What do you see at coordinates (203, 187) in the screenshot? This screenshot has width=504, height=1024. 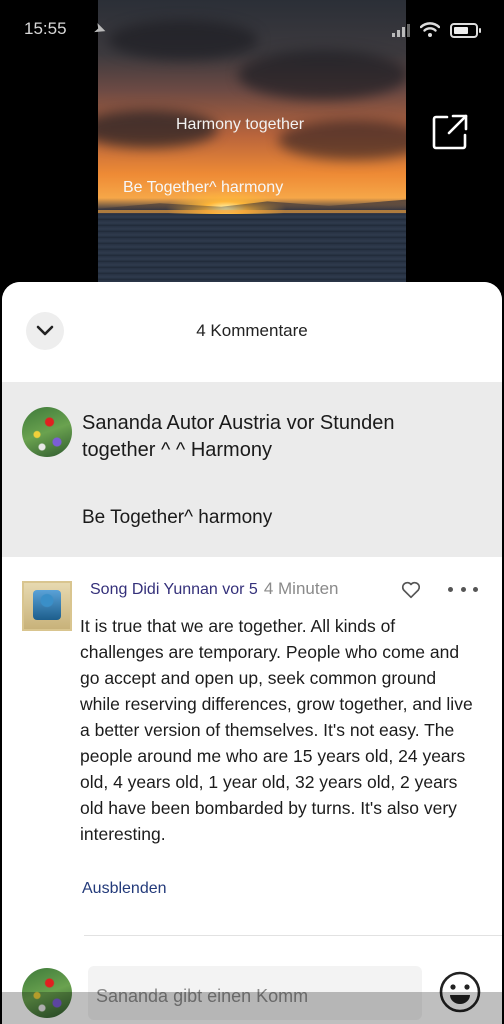 I see `video-overlay-caption: Be Together^ harmony` at bounding box center [203, 187].